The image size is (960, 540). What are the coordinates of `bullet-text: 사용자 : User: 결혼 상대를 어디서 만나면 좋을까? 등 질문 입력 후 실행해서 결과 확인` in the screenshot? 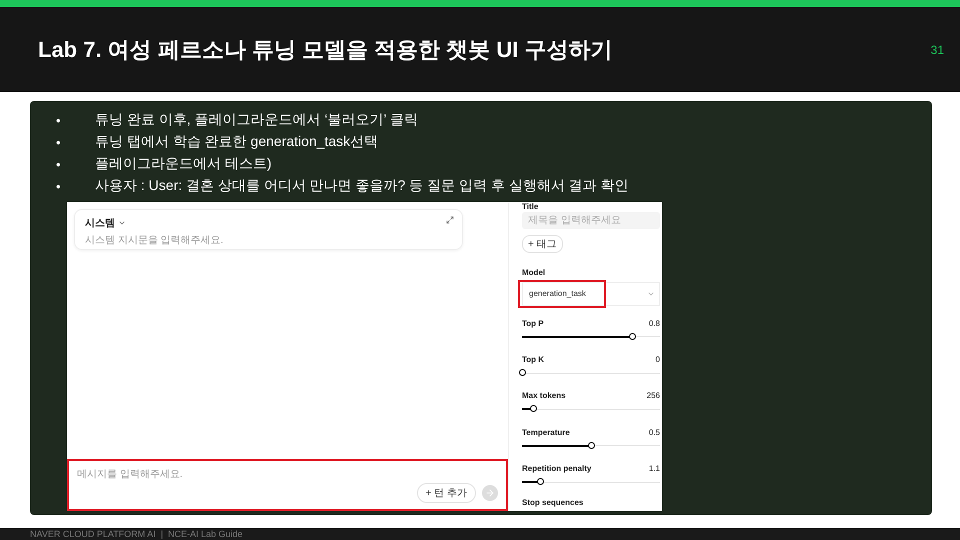 It's located at (362, 186).